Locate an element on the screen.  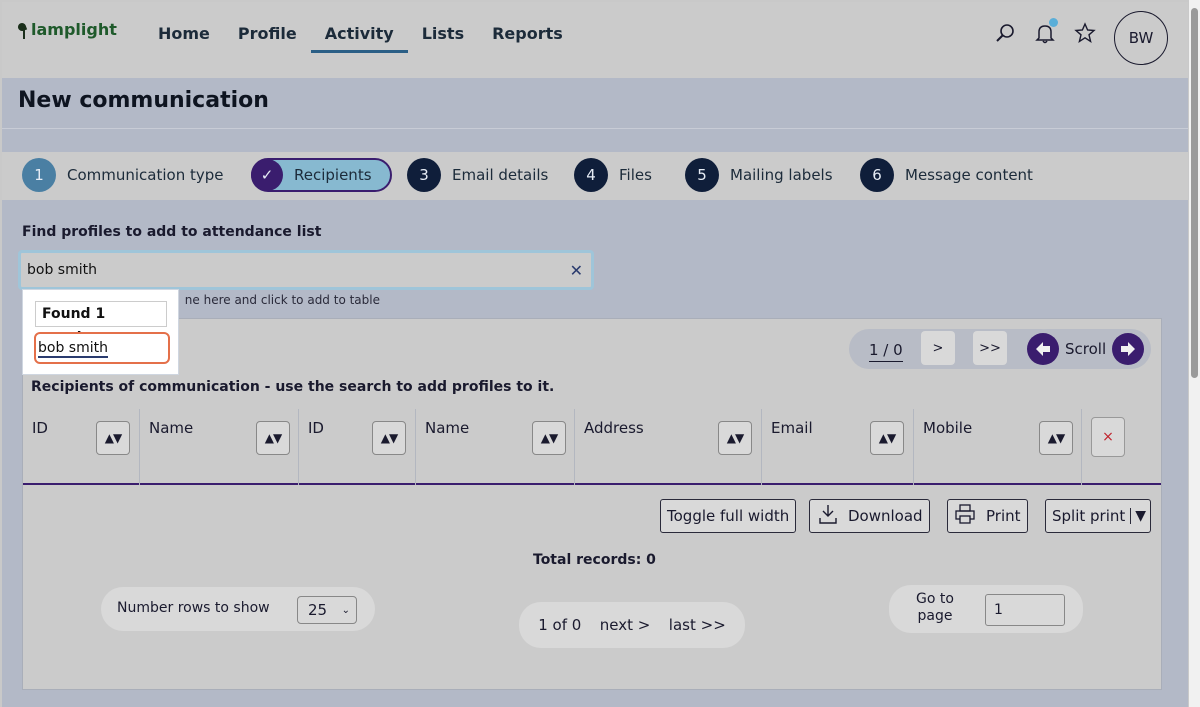
page-indicator: 1 / 0 is located at coordinates (886, 351).